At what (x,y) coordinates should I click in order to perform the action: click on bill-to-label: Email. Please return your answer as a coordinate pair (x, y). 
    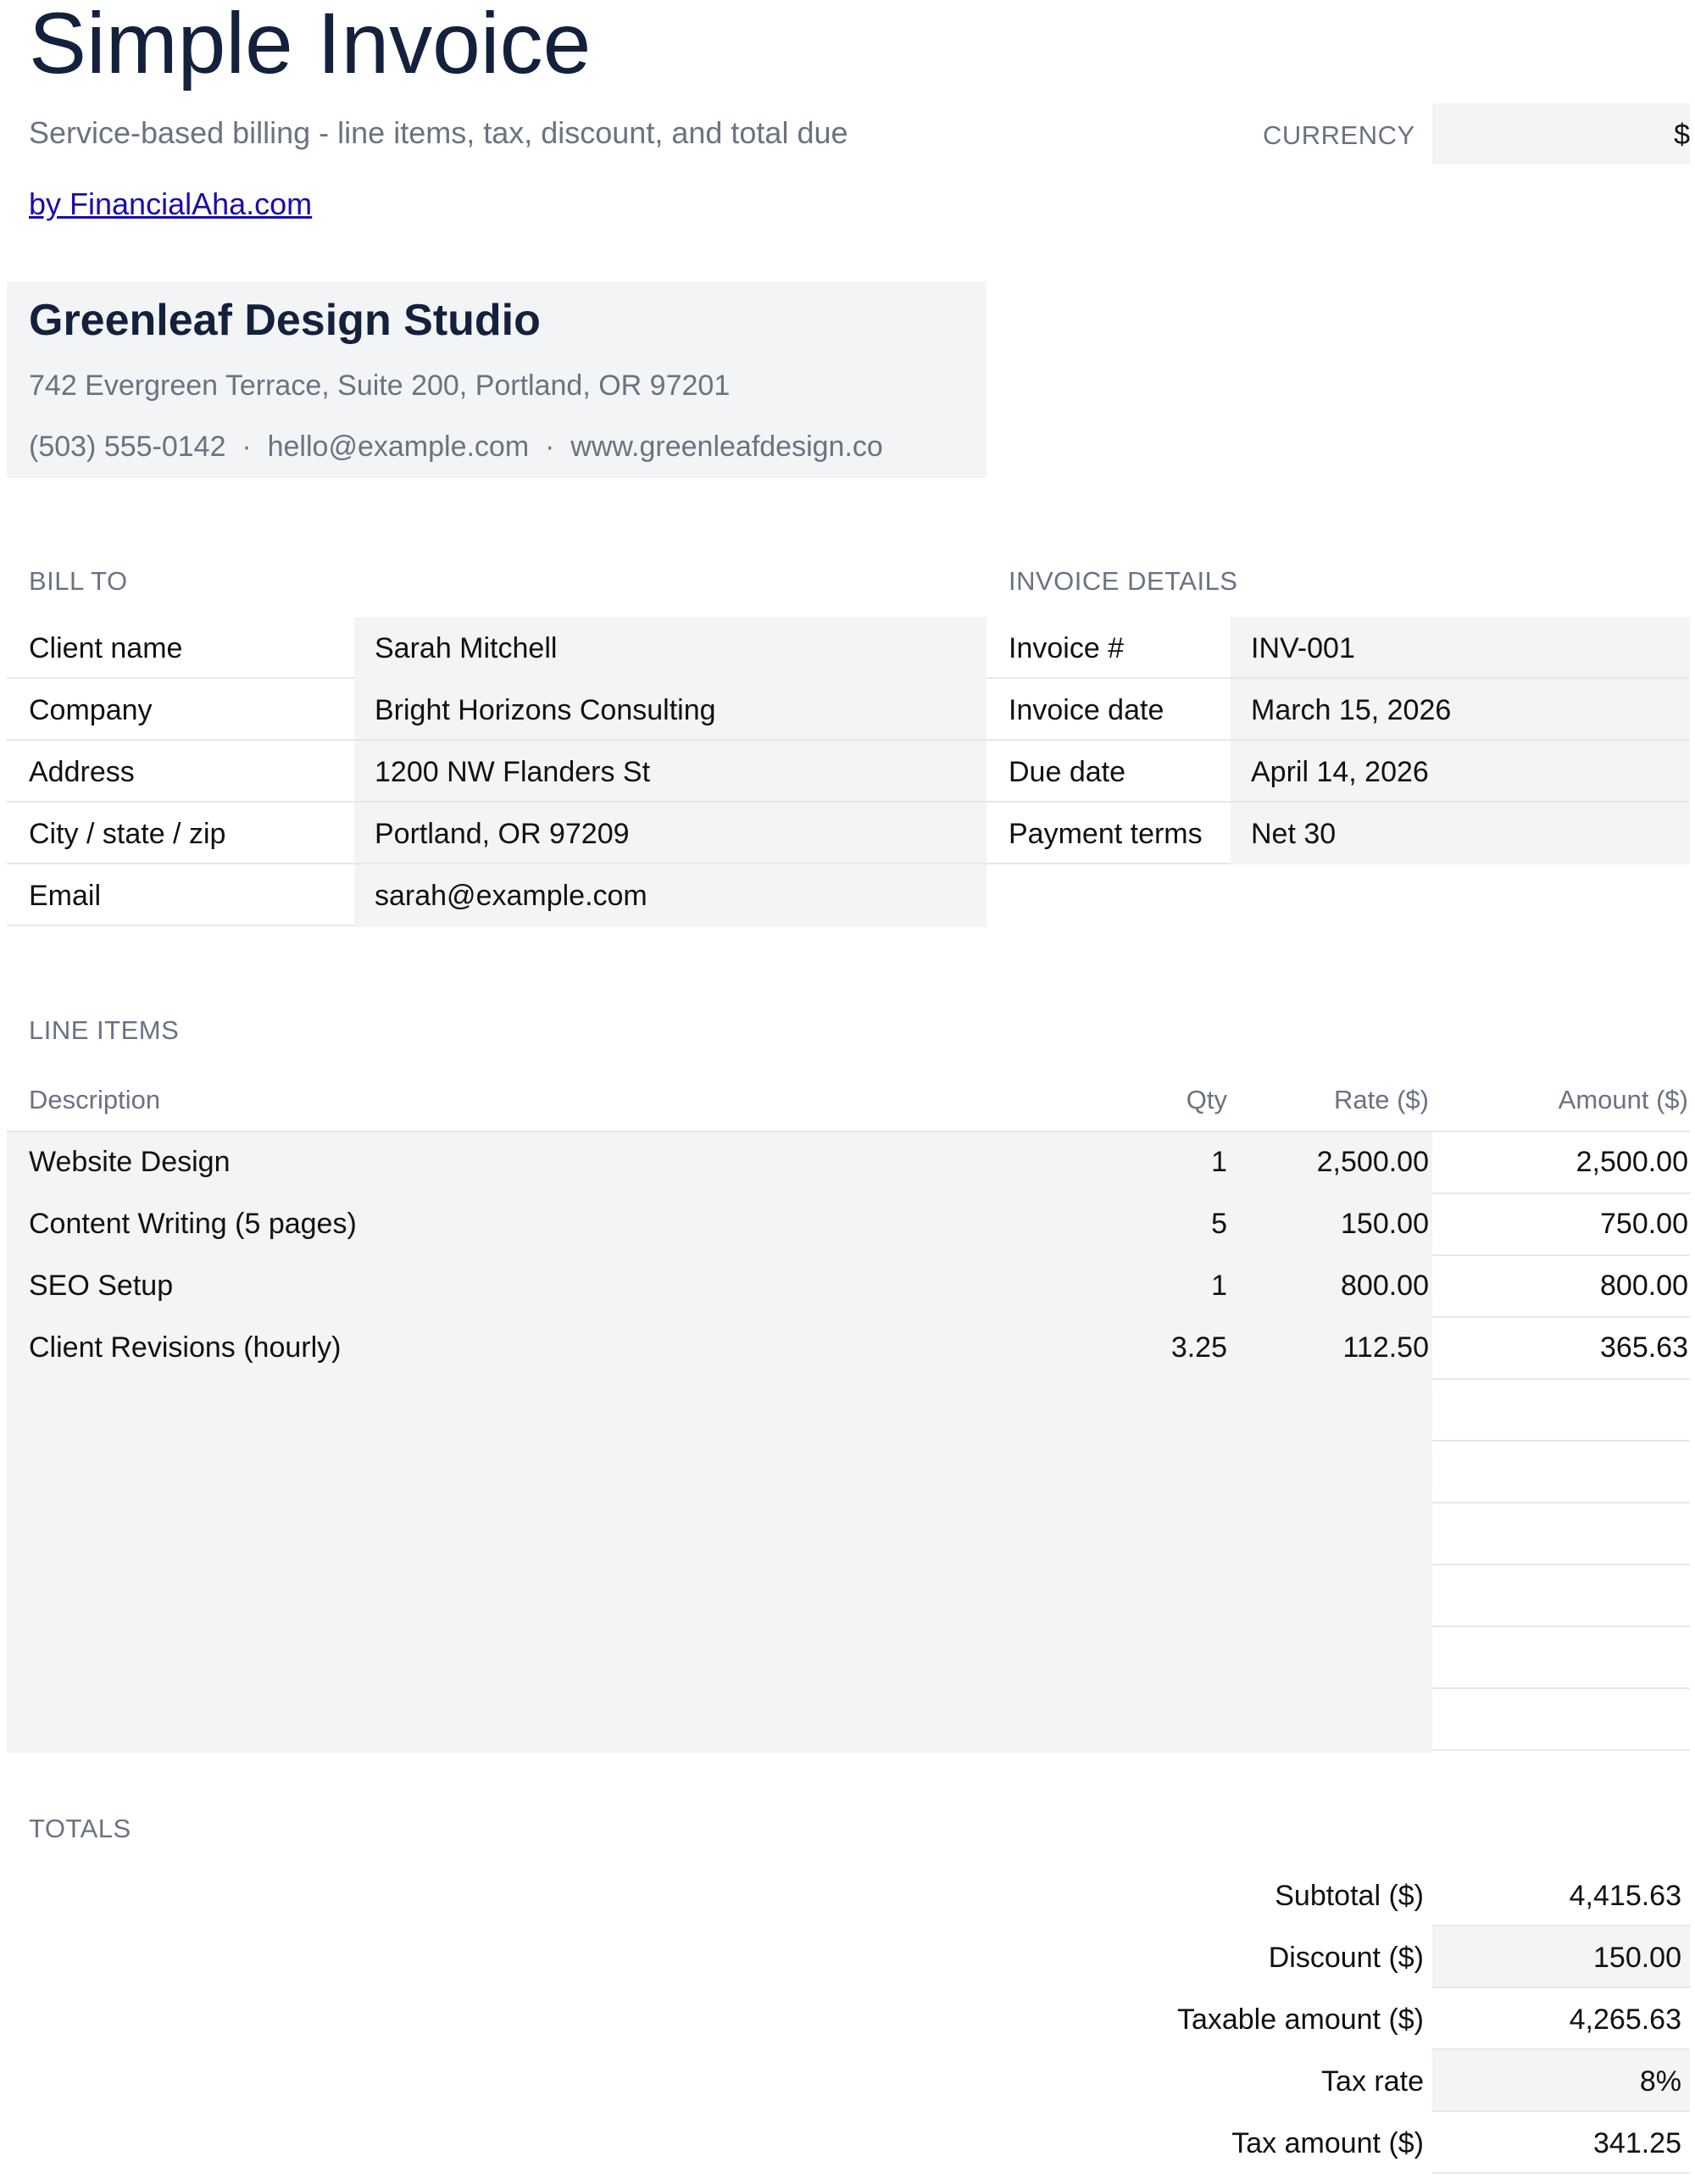
    Looking at the image, I should click on (65, 896).